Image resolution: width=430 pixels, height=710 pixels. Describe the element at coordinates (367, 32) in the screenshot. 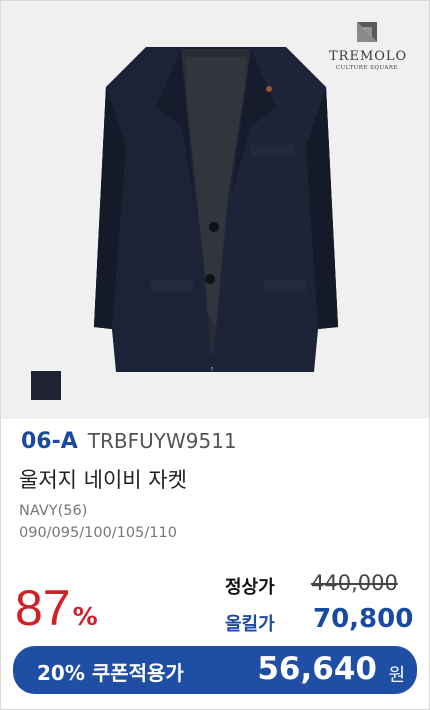

I see `brand-logo-mark-icon` at that location.